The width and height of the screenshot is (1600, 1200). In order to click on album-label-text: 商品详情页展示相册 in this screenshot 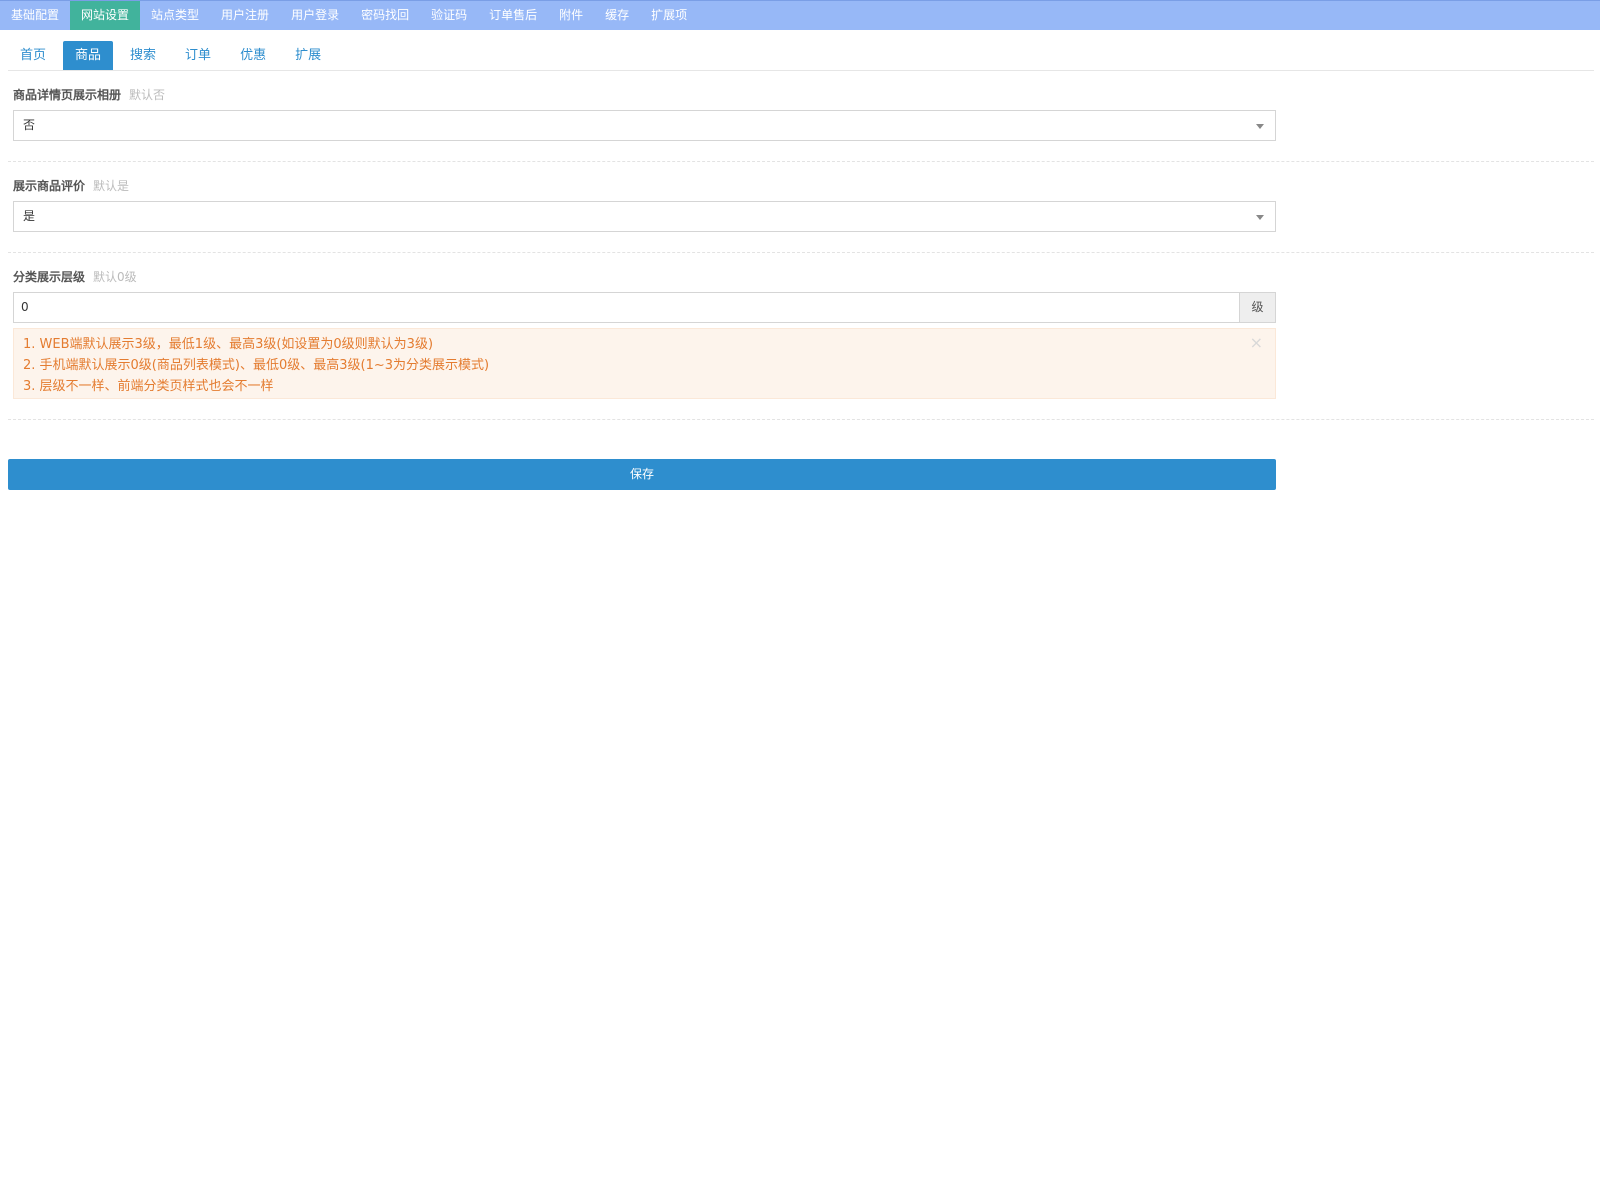, I will do `click(67, 95)`.